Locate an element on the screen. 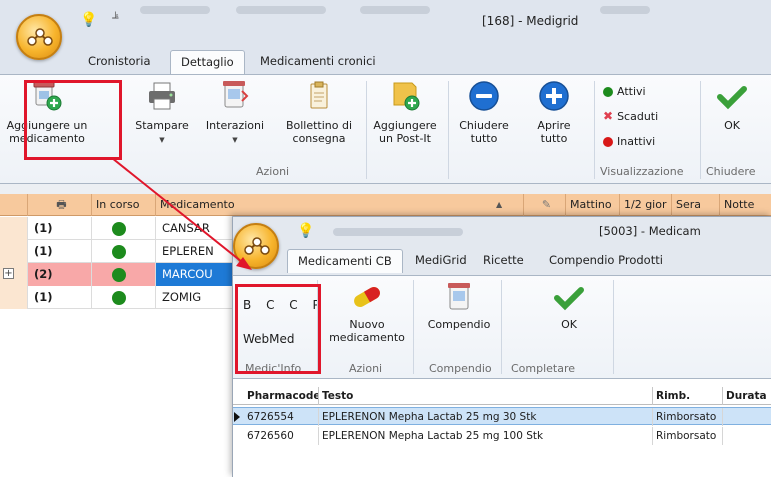  grid-header-rimb: Rimb. is located at coordinates (688, 396).